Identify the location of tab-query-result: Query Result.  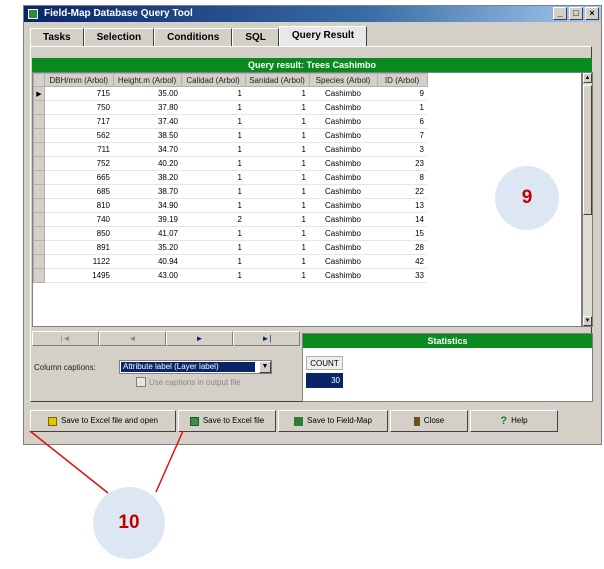
(323, 36).